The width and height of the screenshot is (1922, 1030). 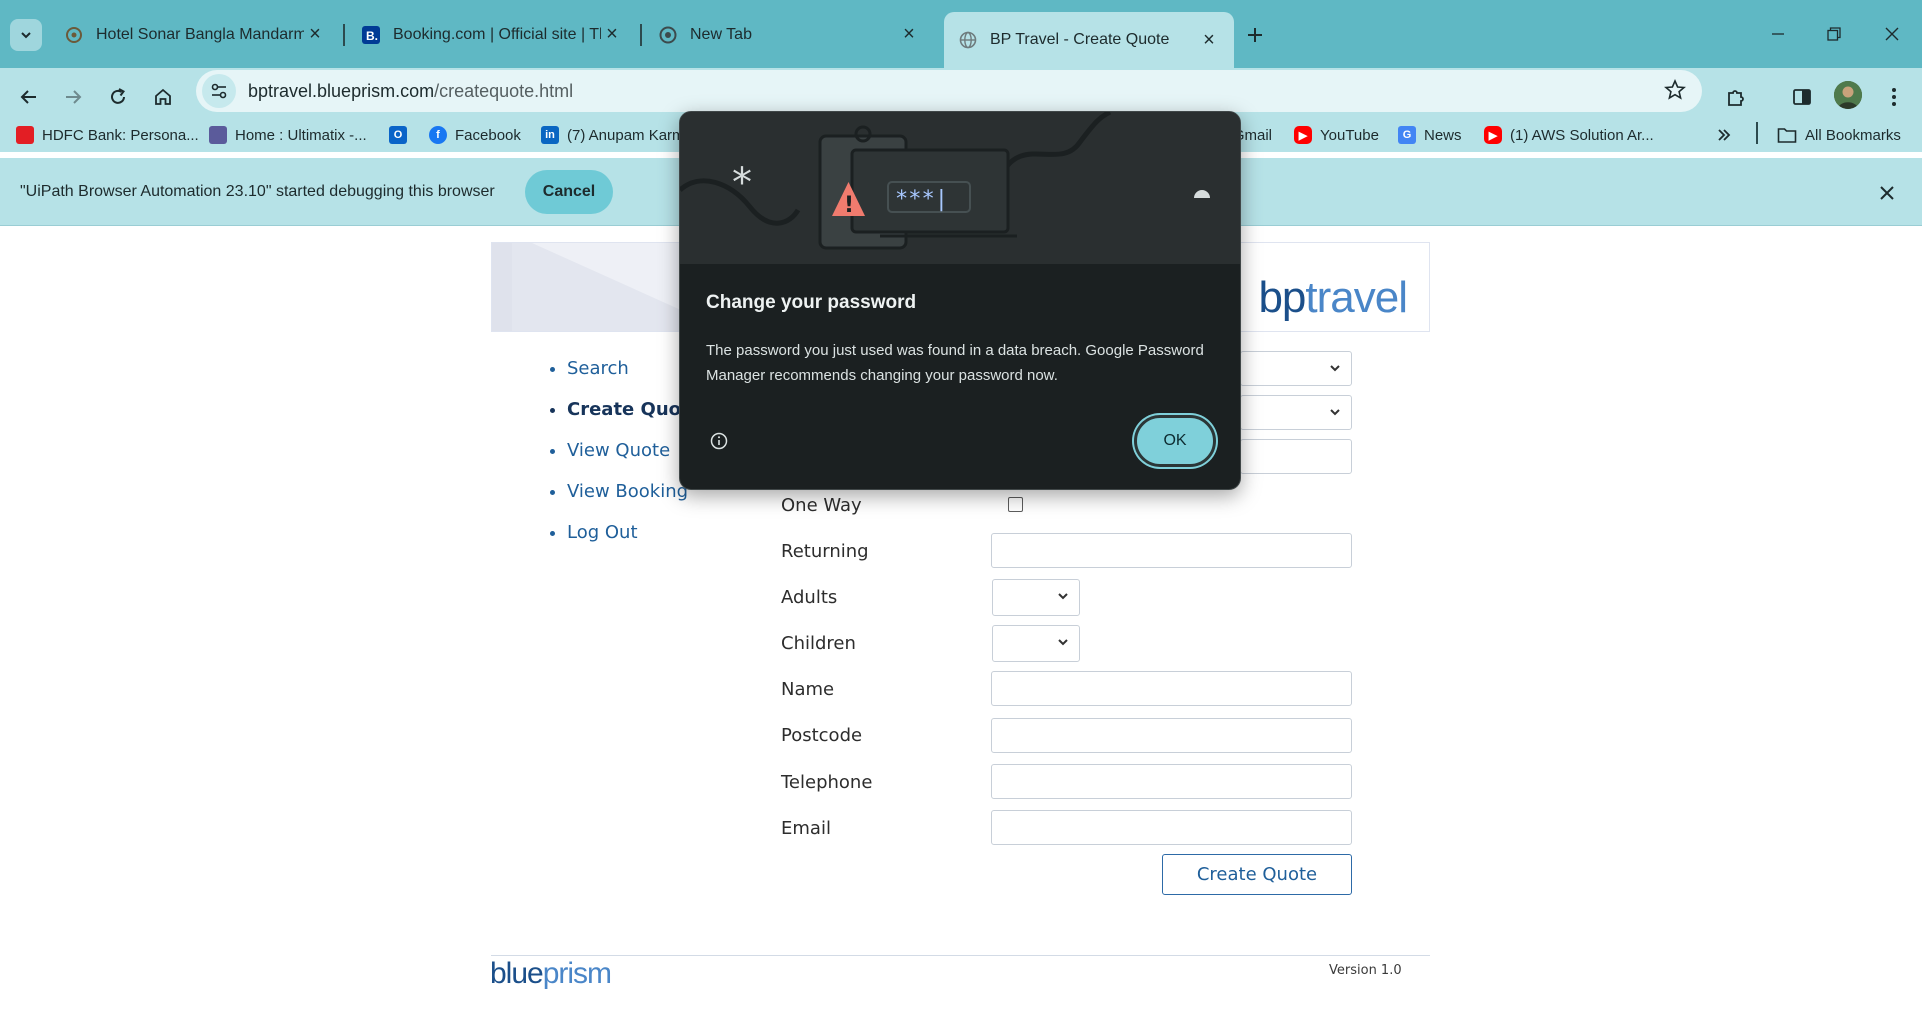 I want to click on bookmark-label: News, so click(x=1443, y=135).